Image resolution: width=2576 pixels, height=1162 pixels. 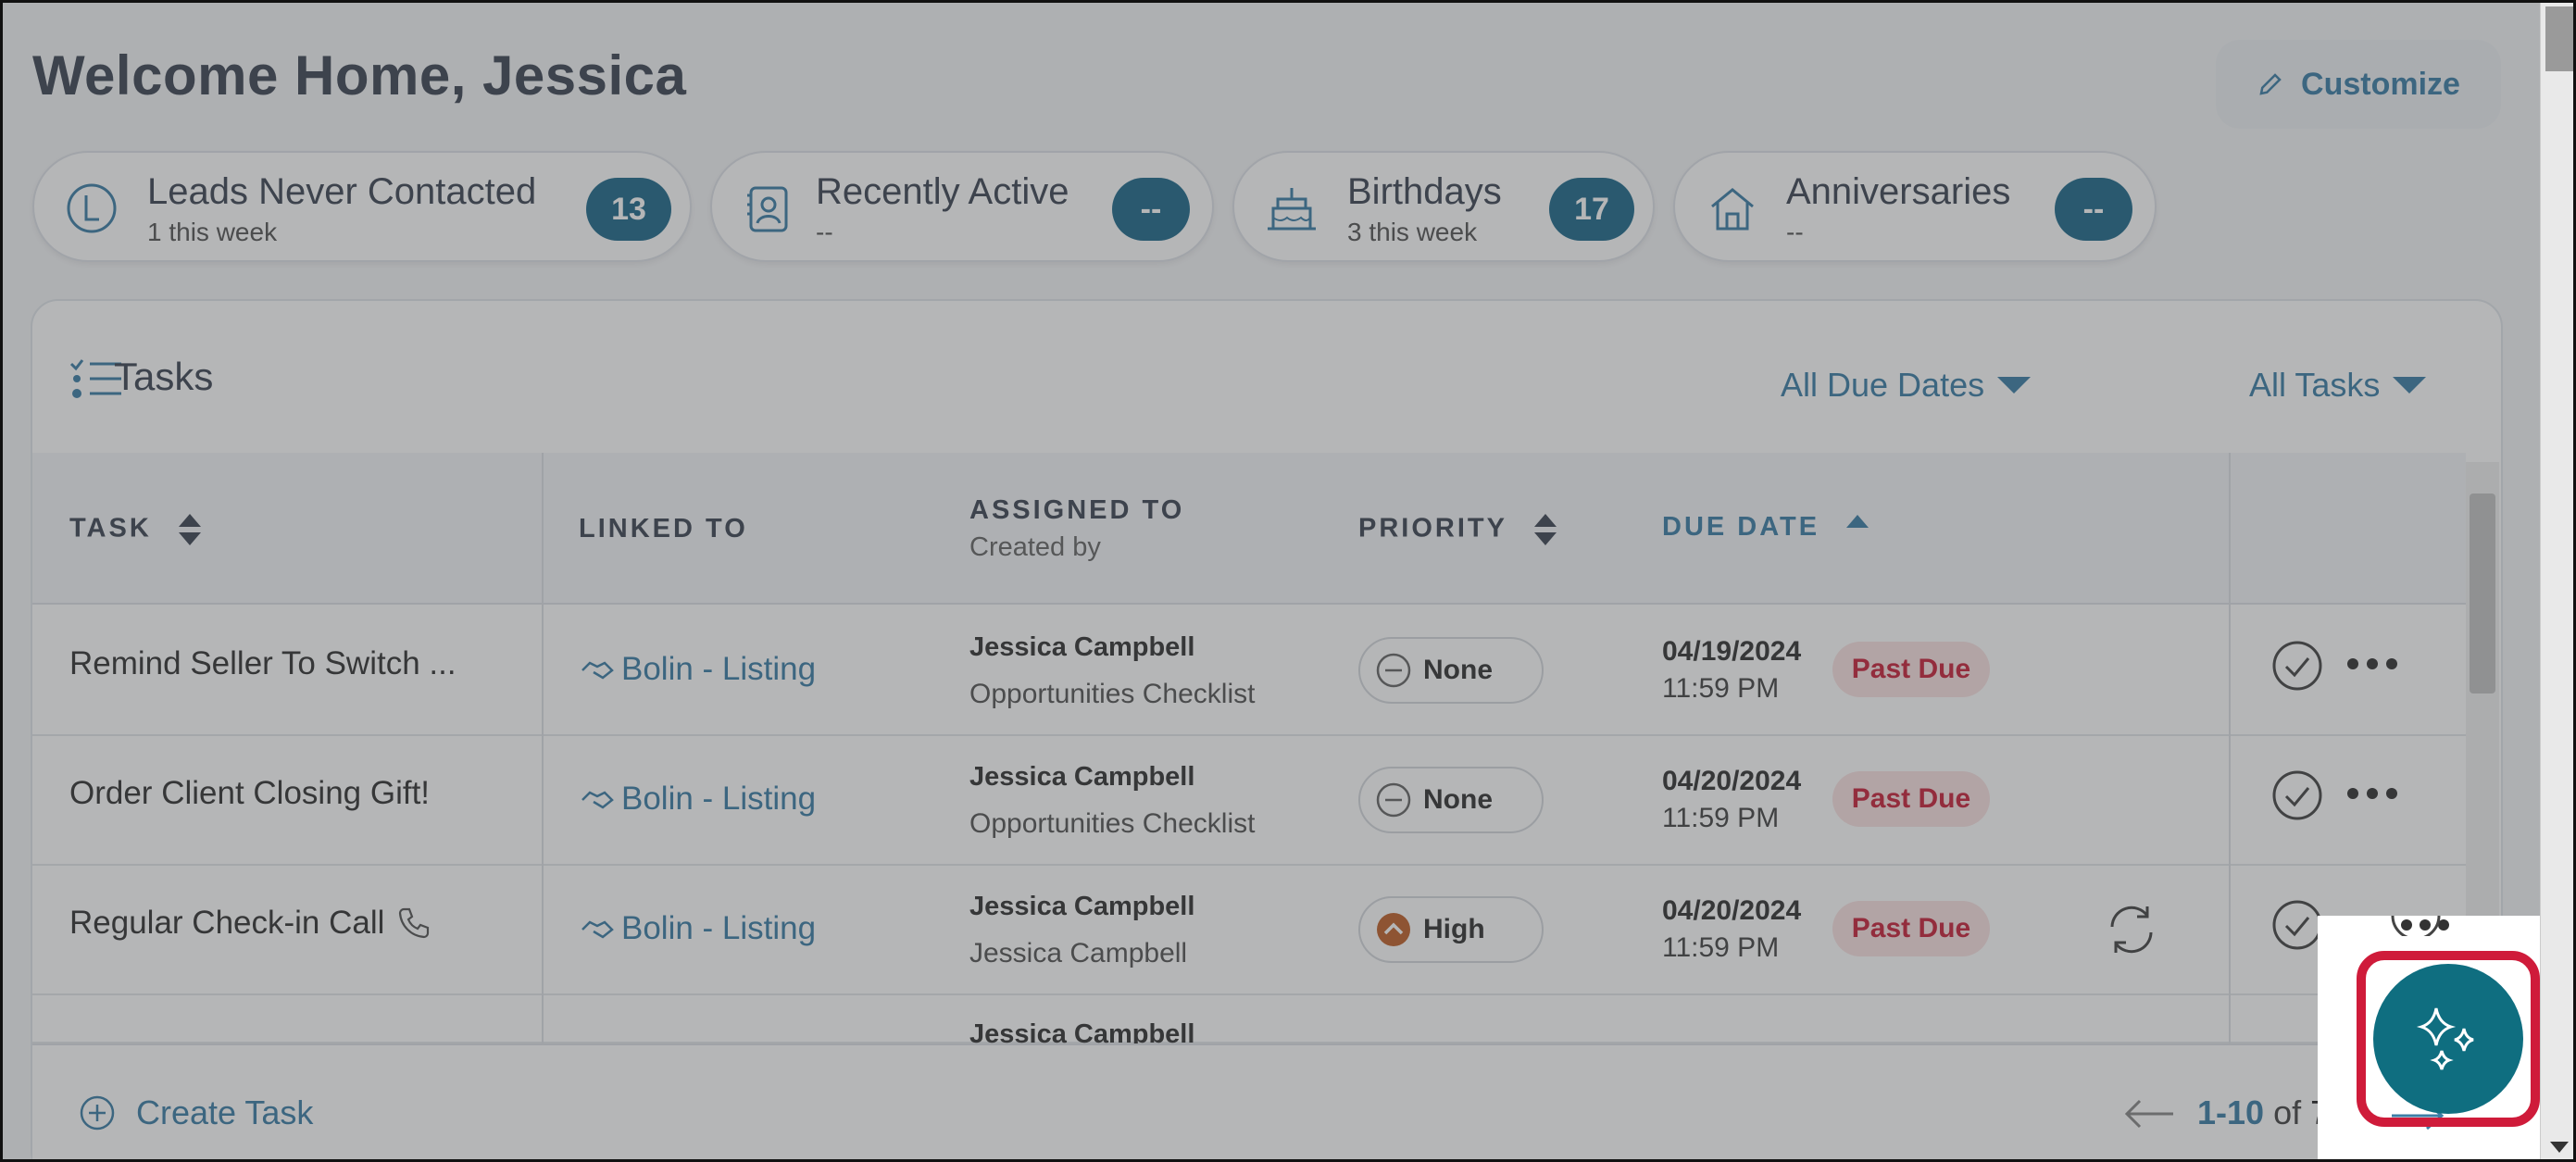 What do you see at coordinates (2559, 38) in the screenshot?
I see `page-scrollbar-thumb` at bounding box center [2559, 38].